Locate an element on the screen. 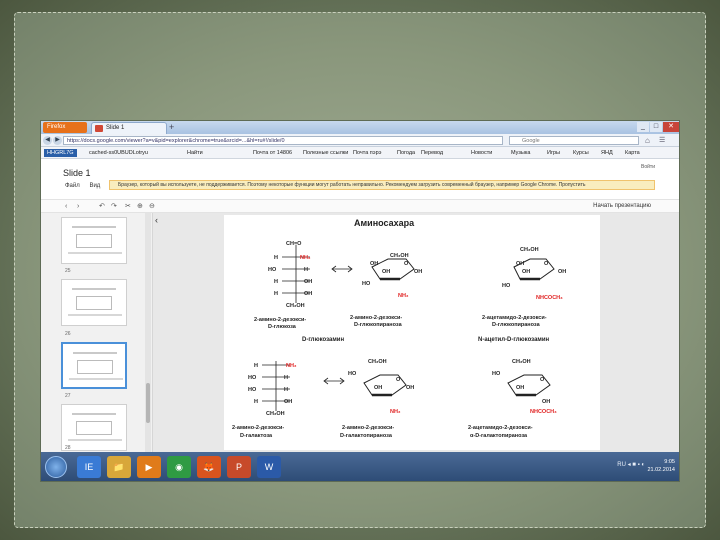 The width and height of the screenshot is (720, 540). sign-in-link: Войти is located at coordinates (648, 167).